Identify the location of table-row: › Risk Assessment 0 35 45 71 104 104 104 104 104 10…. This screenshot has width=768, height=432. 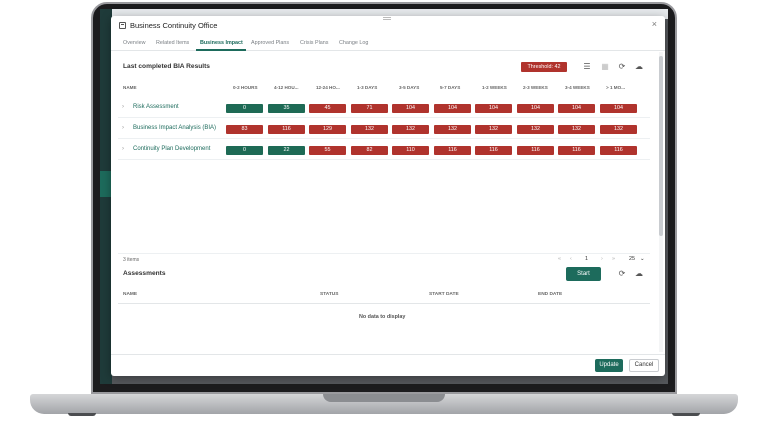
(384, 108).